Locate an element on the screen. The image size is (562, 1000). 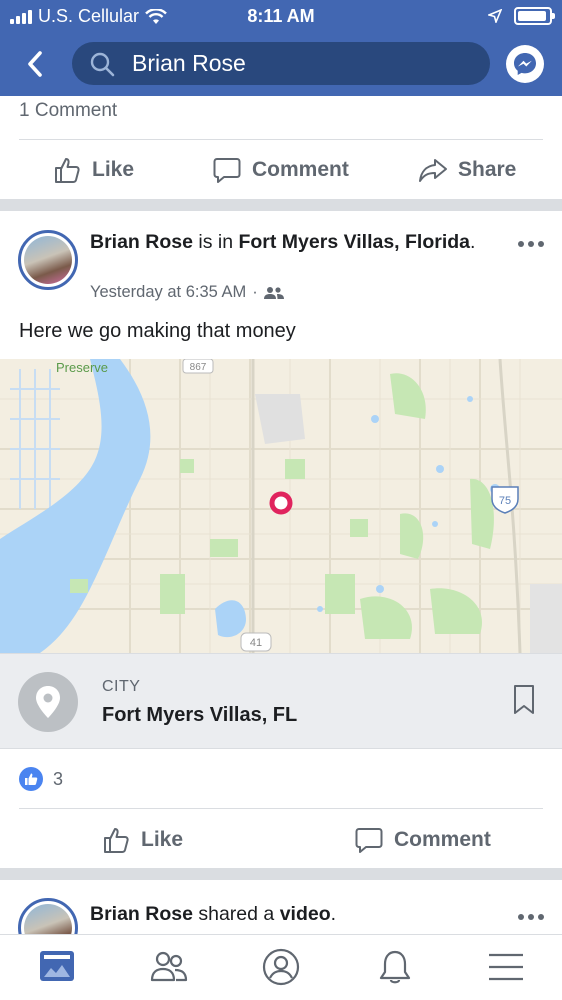
search-bar: Brian Rose is located at coordinates (281, 63).